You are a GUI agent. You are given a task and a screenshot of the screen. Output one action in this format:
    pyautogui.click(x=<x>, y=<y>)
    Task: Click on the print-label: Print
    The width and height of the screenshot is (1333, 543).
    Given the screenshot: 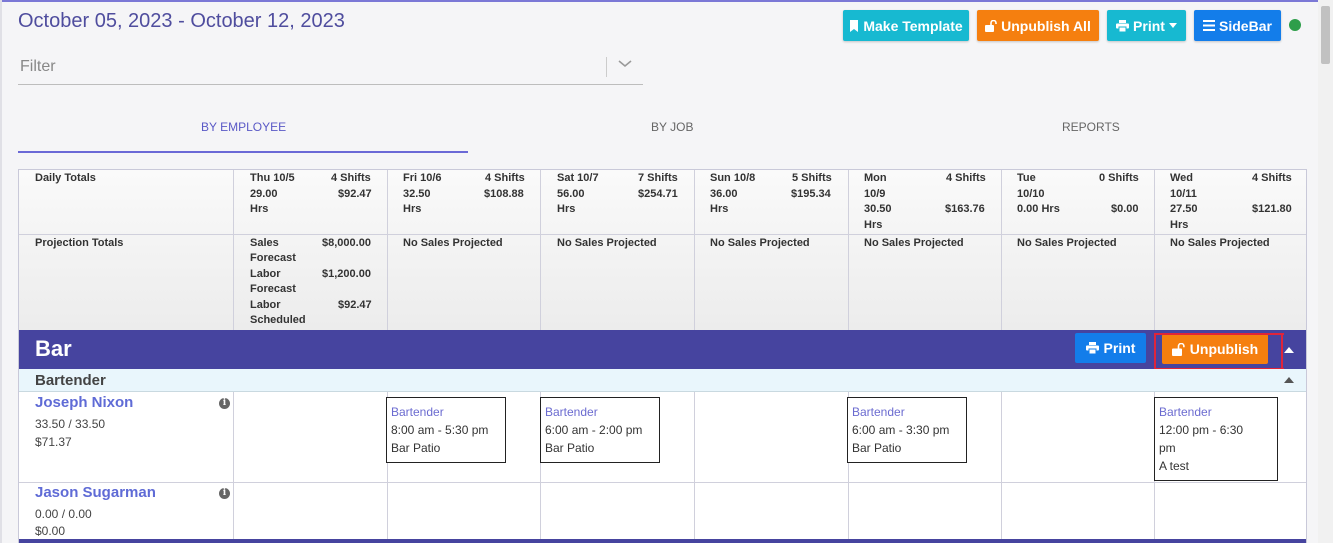 What is the action you would take?
    pyautogui.click(x=1149, y=25)
    